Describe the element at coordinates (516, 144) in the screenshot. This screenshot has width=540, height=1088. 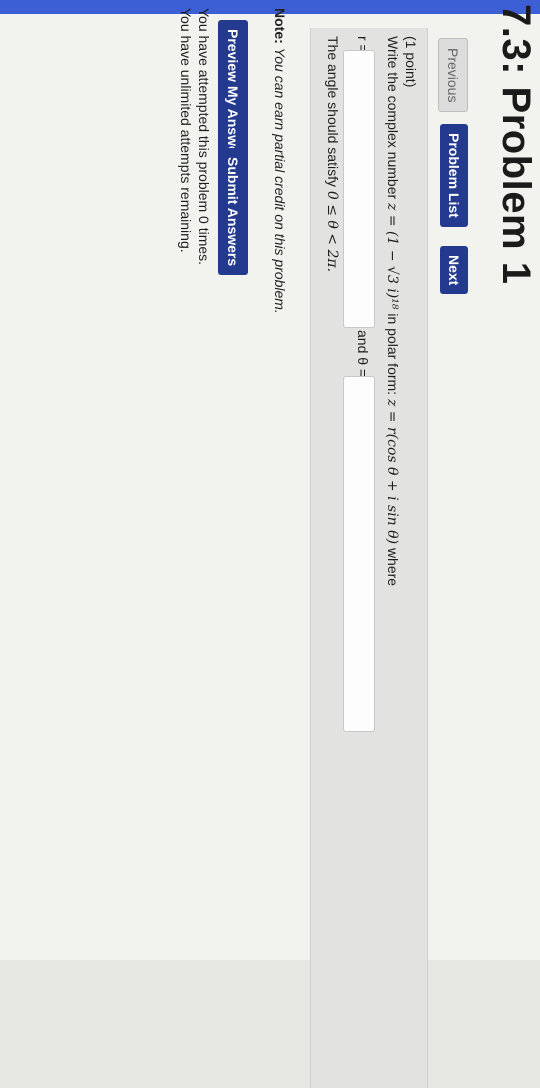
I see `page-title: 7.3: Problem 1` at that location.